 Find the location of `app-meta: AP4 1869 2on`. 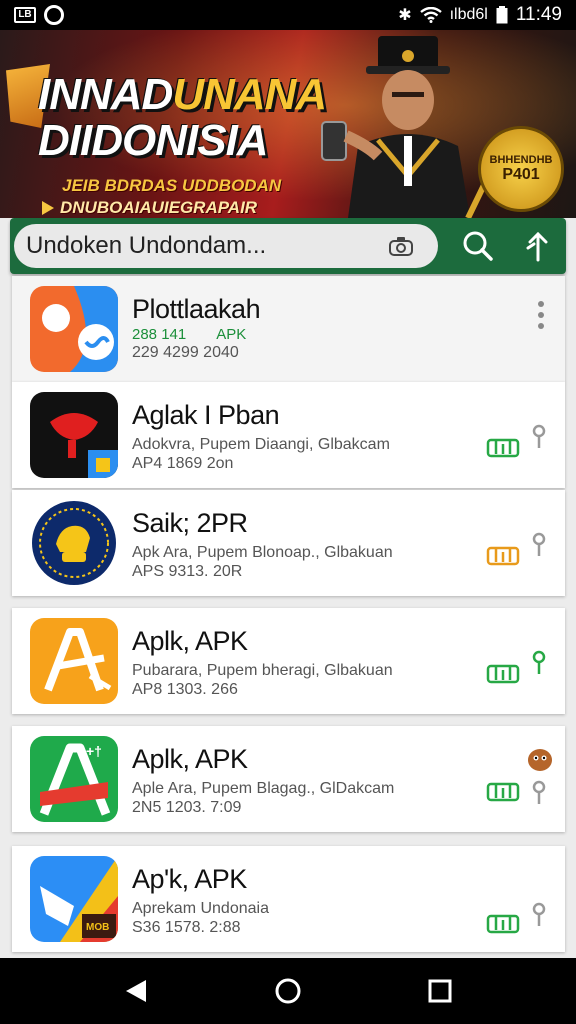

app-meta: AP4 1869 2on is located at coordinates (183, 463).